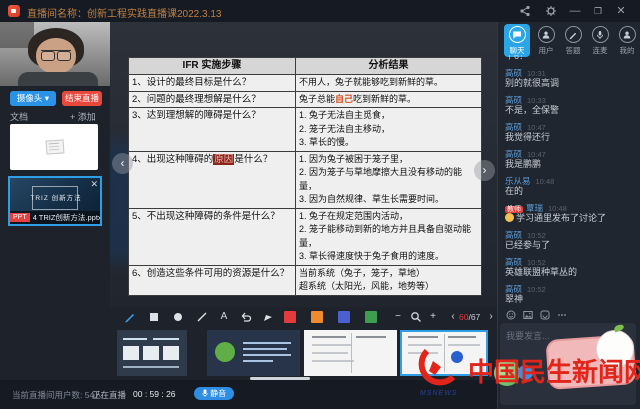 This screenshot has height=409, width=640. Describe the element at coordinates (551, 11) in the screenshot. I see `settings-gear-icon` at that location.